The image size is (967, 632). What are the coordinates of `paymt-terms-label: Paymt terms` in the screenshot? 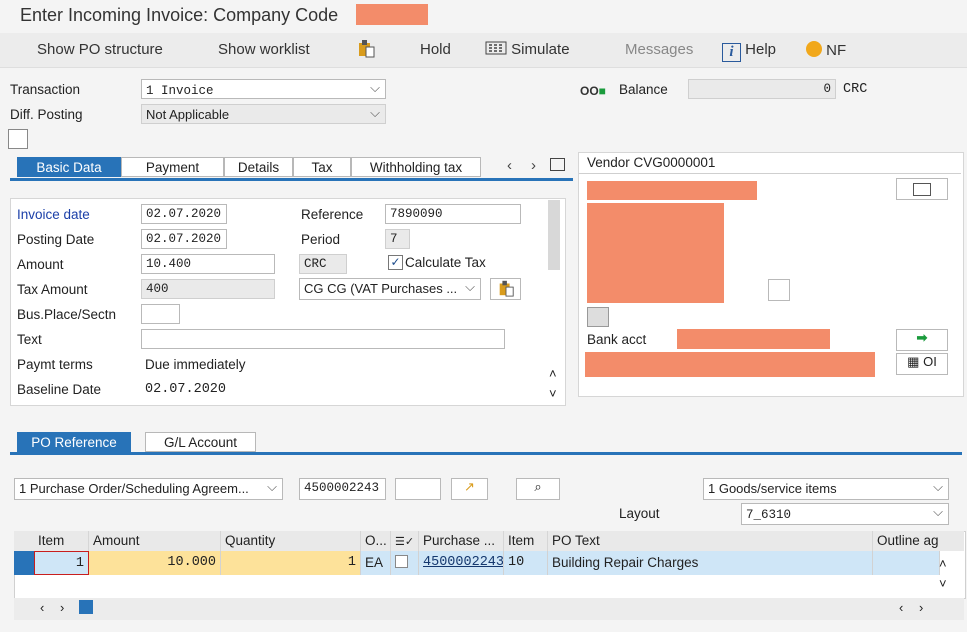 It's located at (55, 364).